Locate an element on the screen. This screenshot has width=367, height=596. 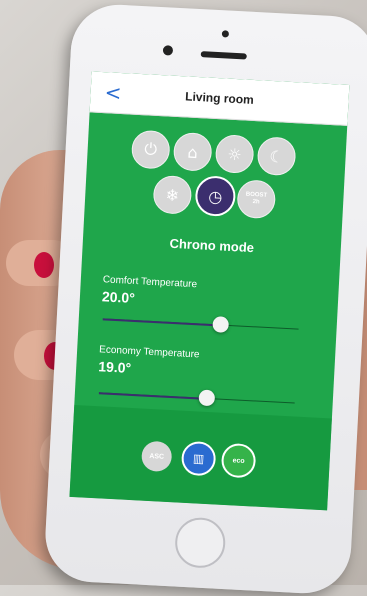
economy-slider-fill is located at coordinates (152, 396).